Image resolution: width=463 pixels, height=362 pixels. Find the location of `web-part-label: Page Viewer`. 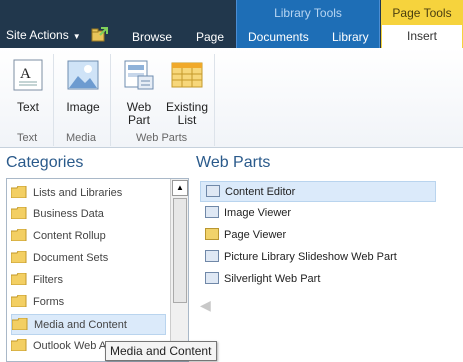

web-part-label: Page Viewer is located at coordinates (255, 235).